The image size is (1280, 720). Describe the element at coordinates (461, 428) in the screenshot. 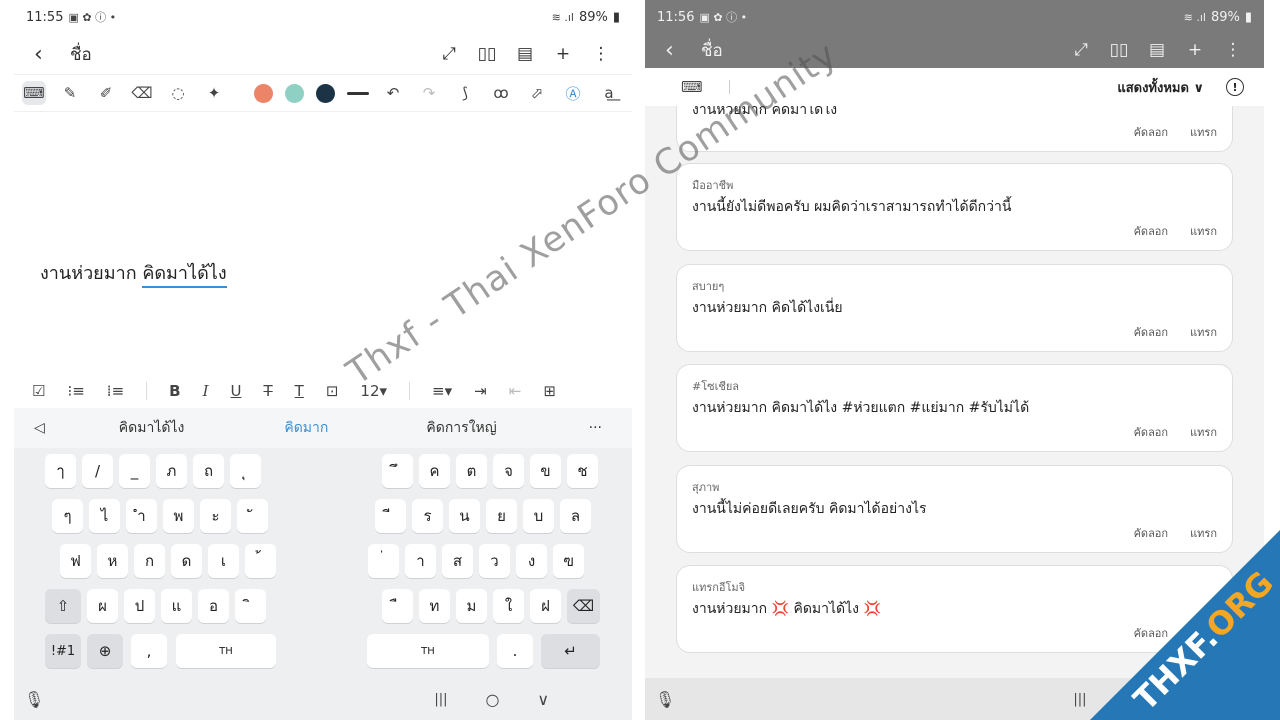

I see `suggestion-3: คิดการใหญ่` at that location.